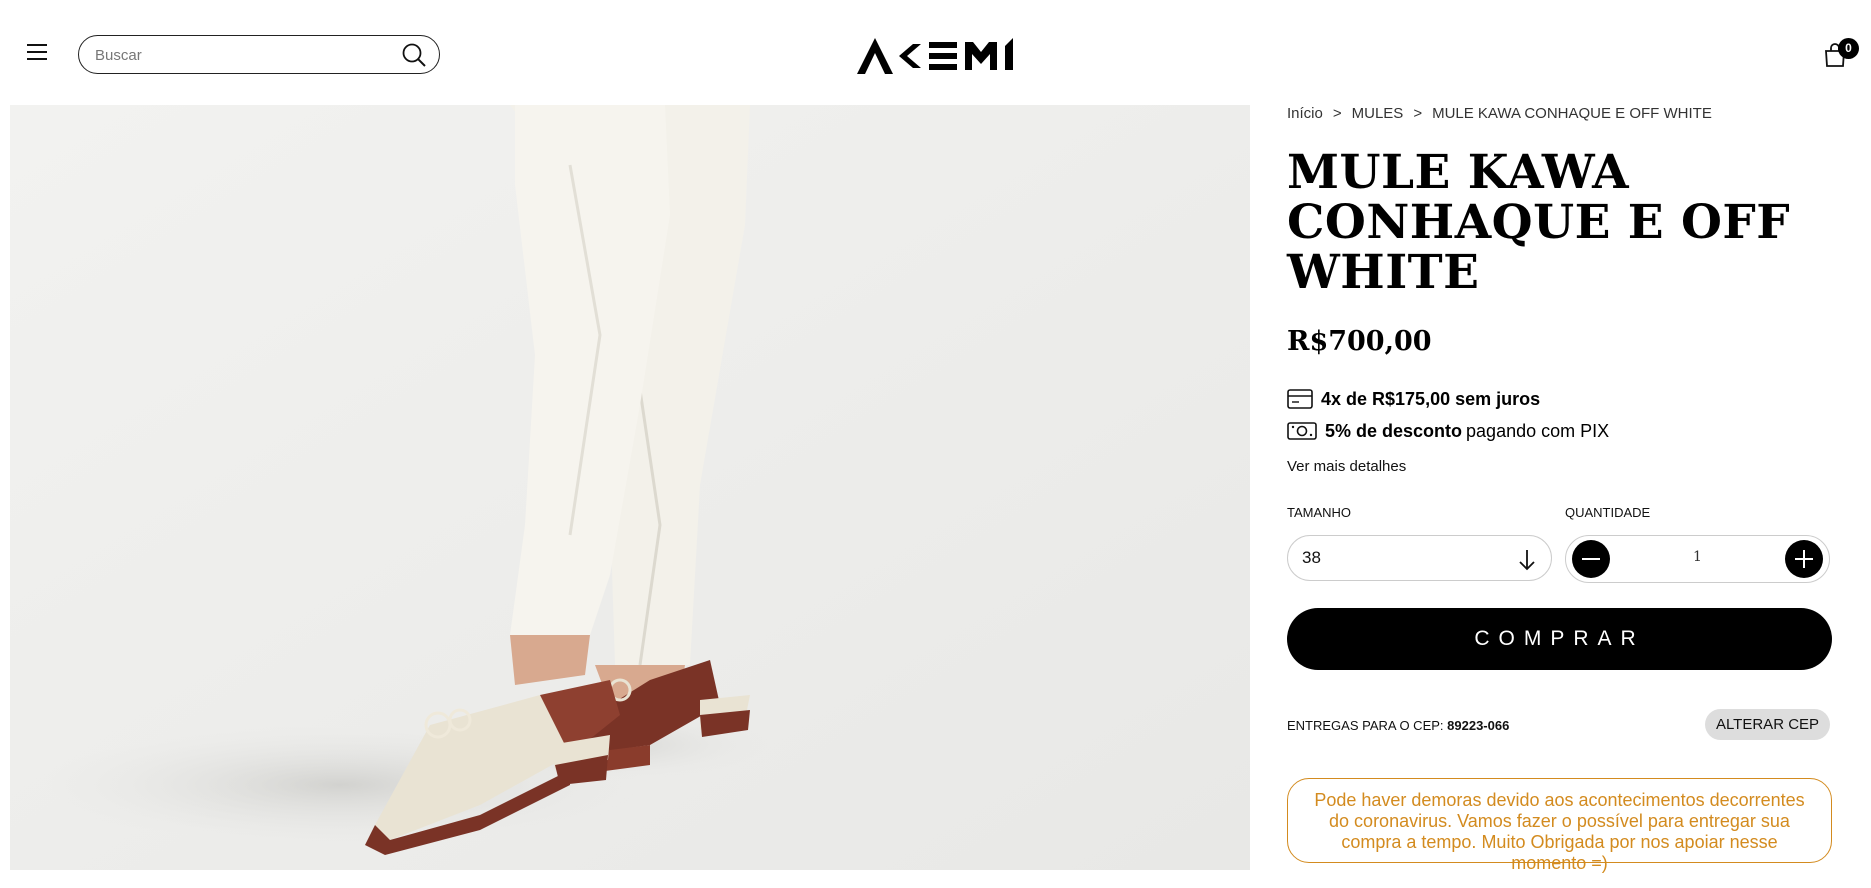 The image size is (1871, 888). What do you see at coordinates (1359, 341) in the screenshot?
I see `product-price: R$700,00` at bounding box center [1359, 341].